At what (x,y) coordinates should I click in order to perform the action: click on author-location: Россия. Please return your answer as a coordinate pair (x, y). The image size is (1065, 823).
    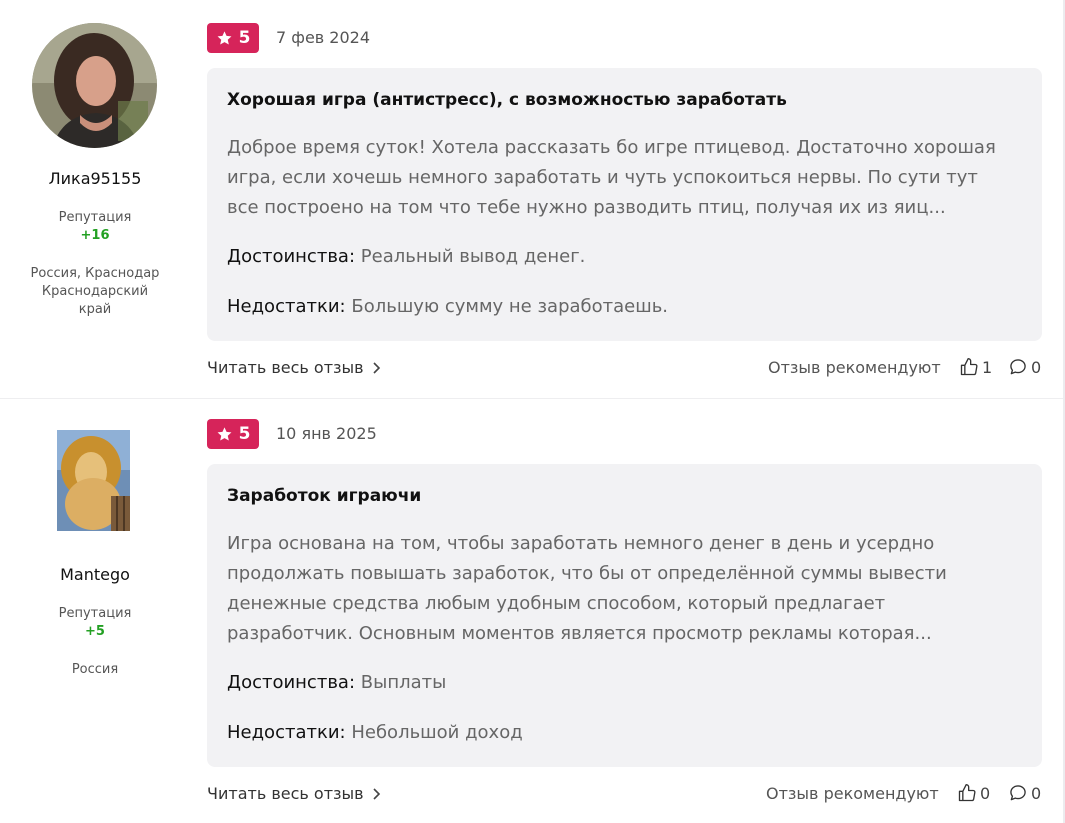
    Looking at the image, I should click on (95, 670).